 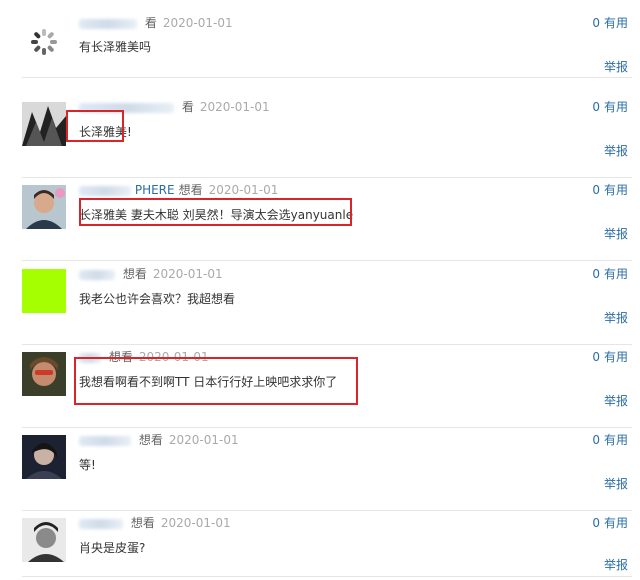 I want to click on comment-meta: 看 2020-01-01, so click(x=156, y=22).